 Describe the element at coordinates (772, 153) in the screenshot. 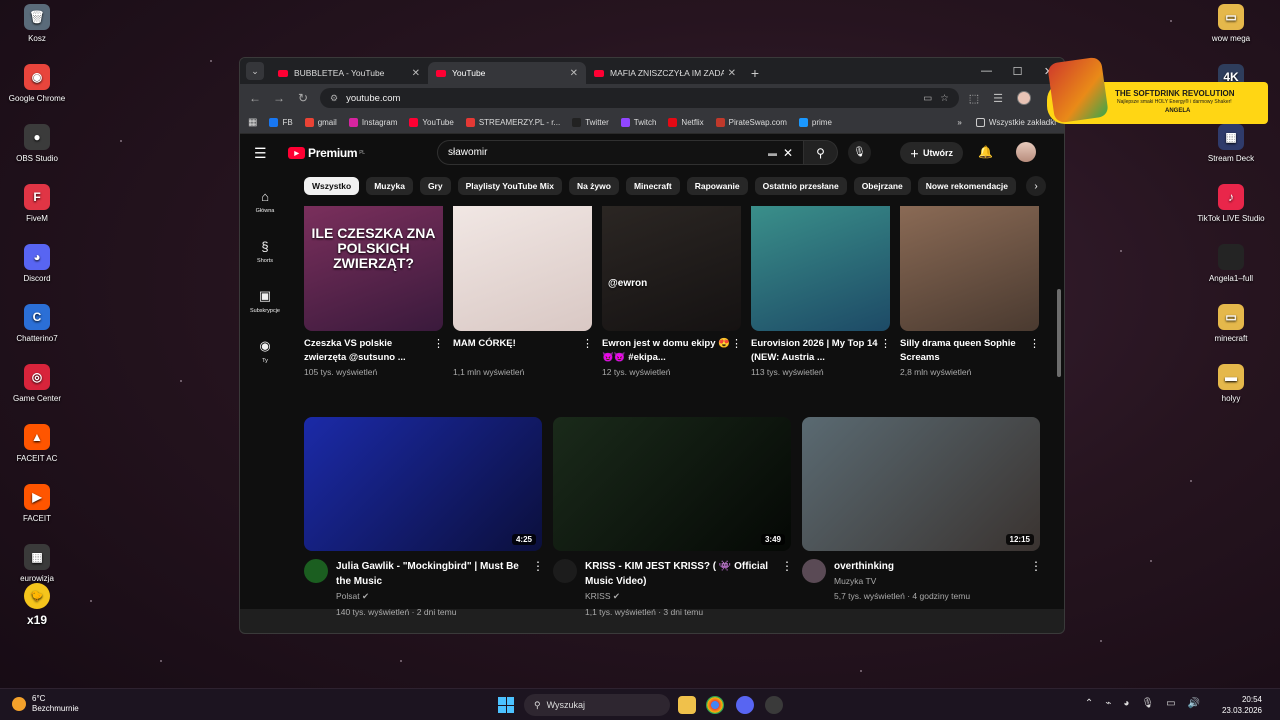

I see `keyboard-icon: ▬` at that location.